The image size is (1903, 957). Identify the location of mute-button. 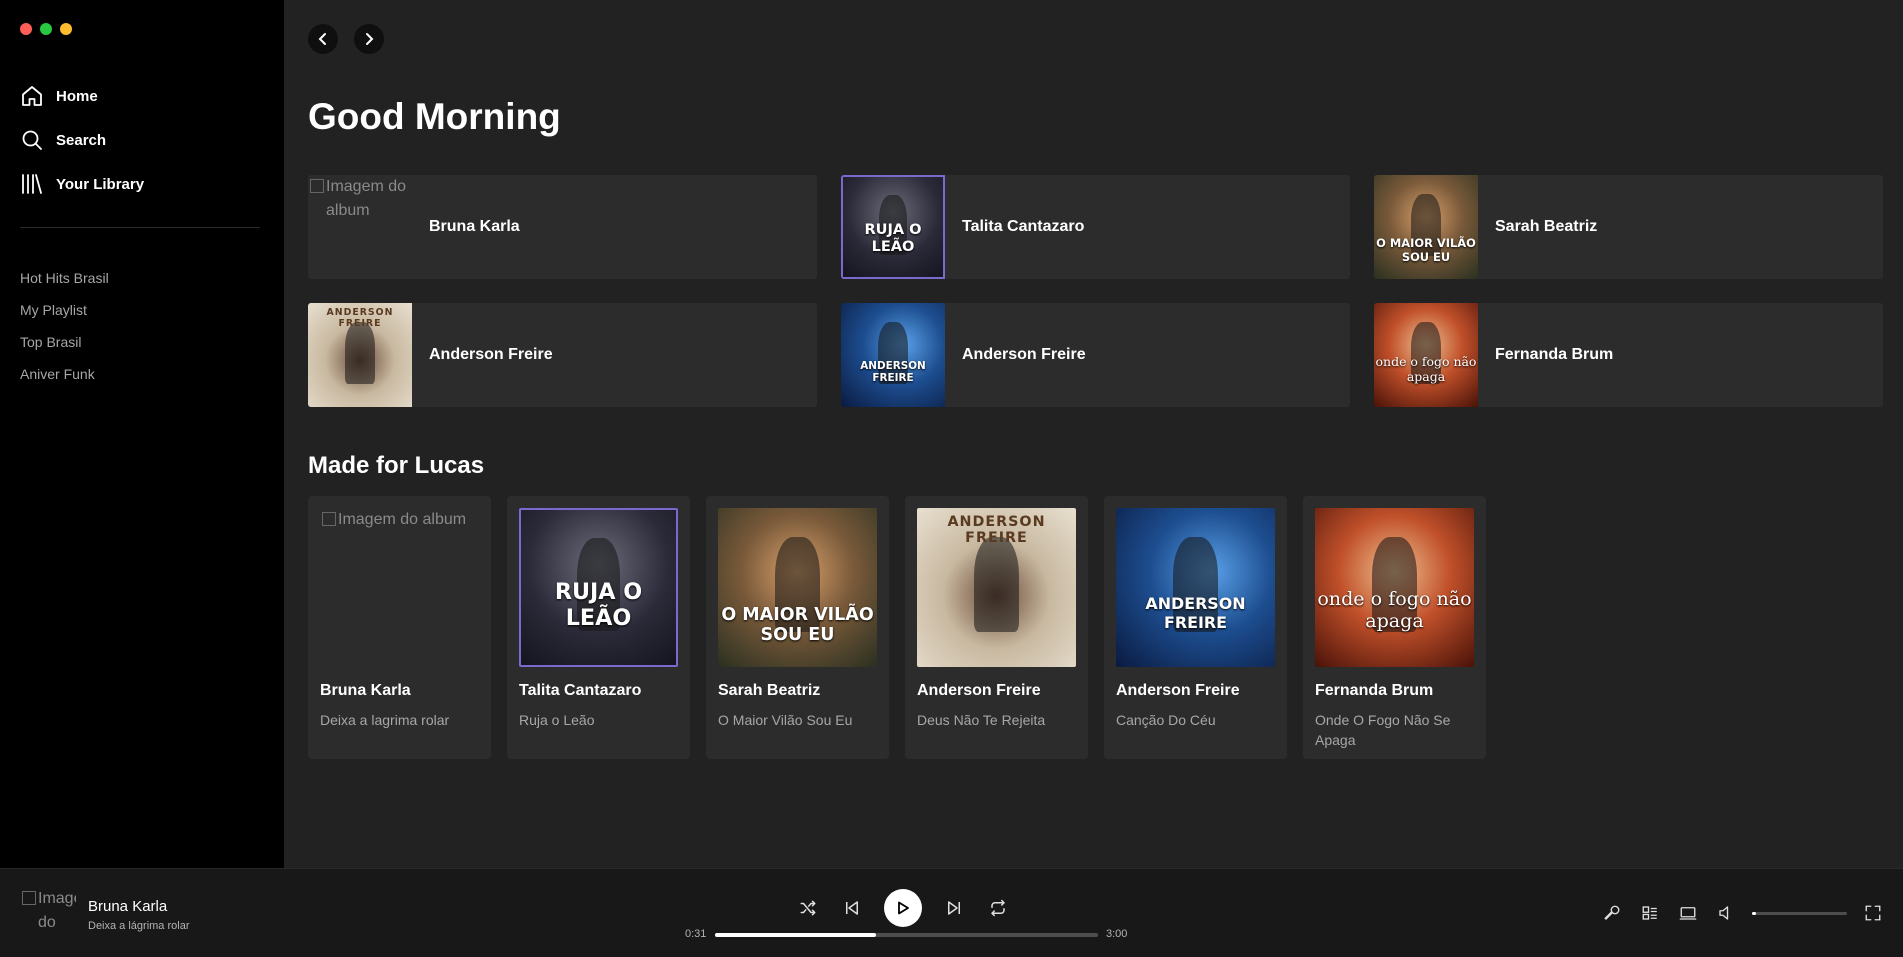
(1726, 913).